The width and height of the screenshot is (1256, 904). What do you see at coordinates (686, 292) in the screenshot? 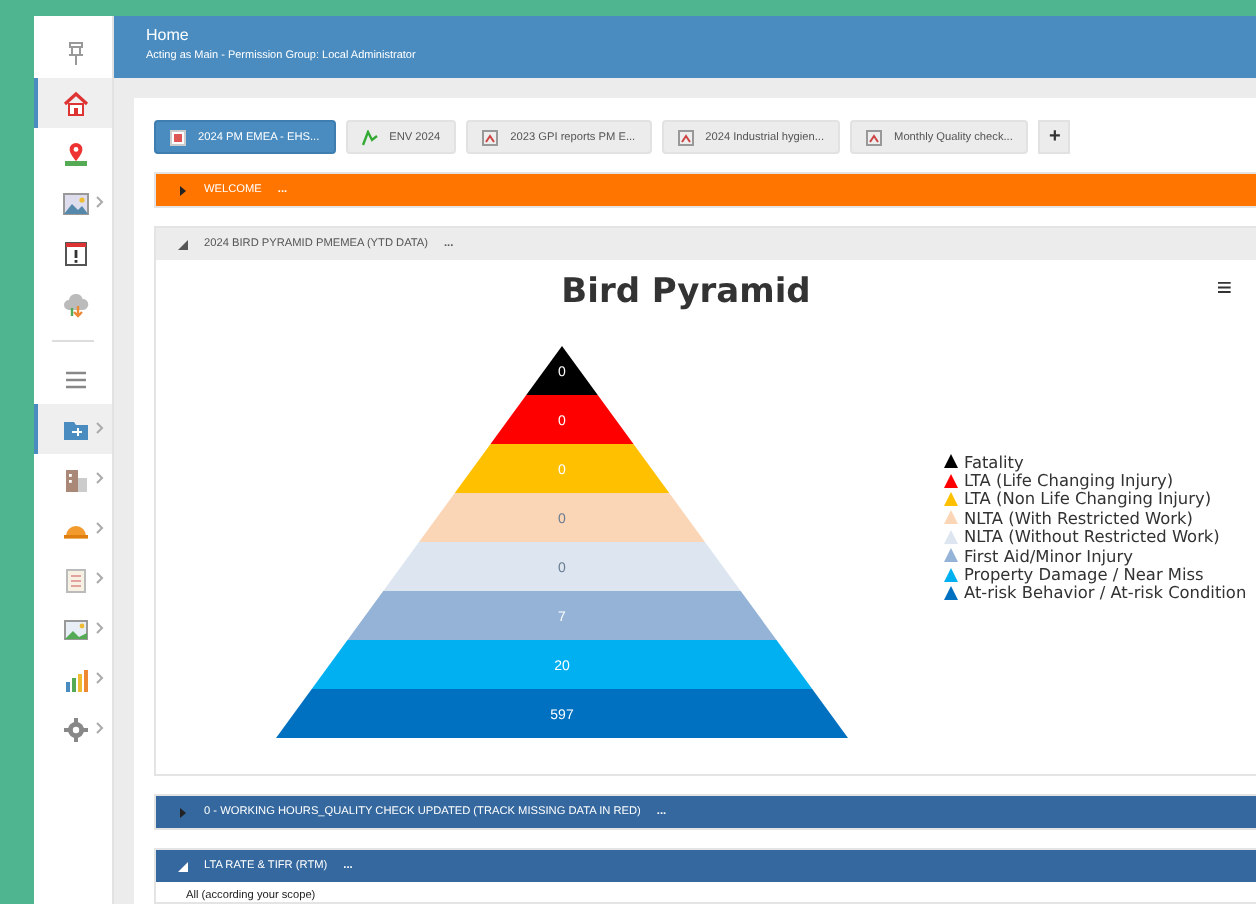
I see `chart-title: Bird Pyramid` at bounding box center [686, 292].